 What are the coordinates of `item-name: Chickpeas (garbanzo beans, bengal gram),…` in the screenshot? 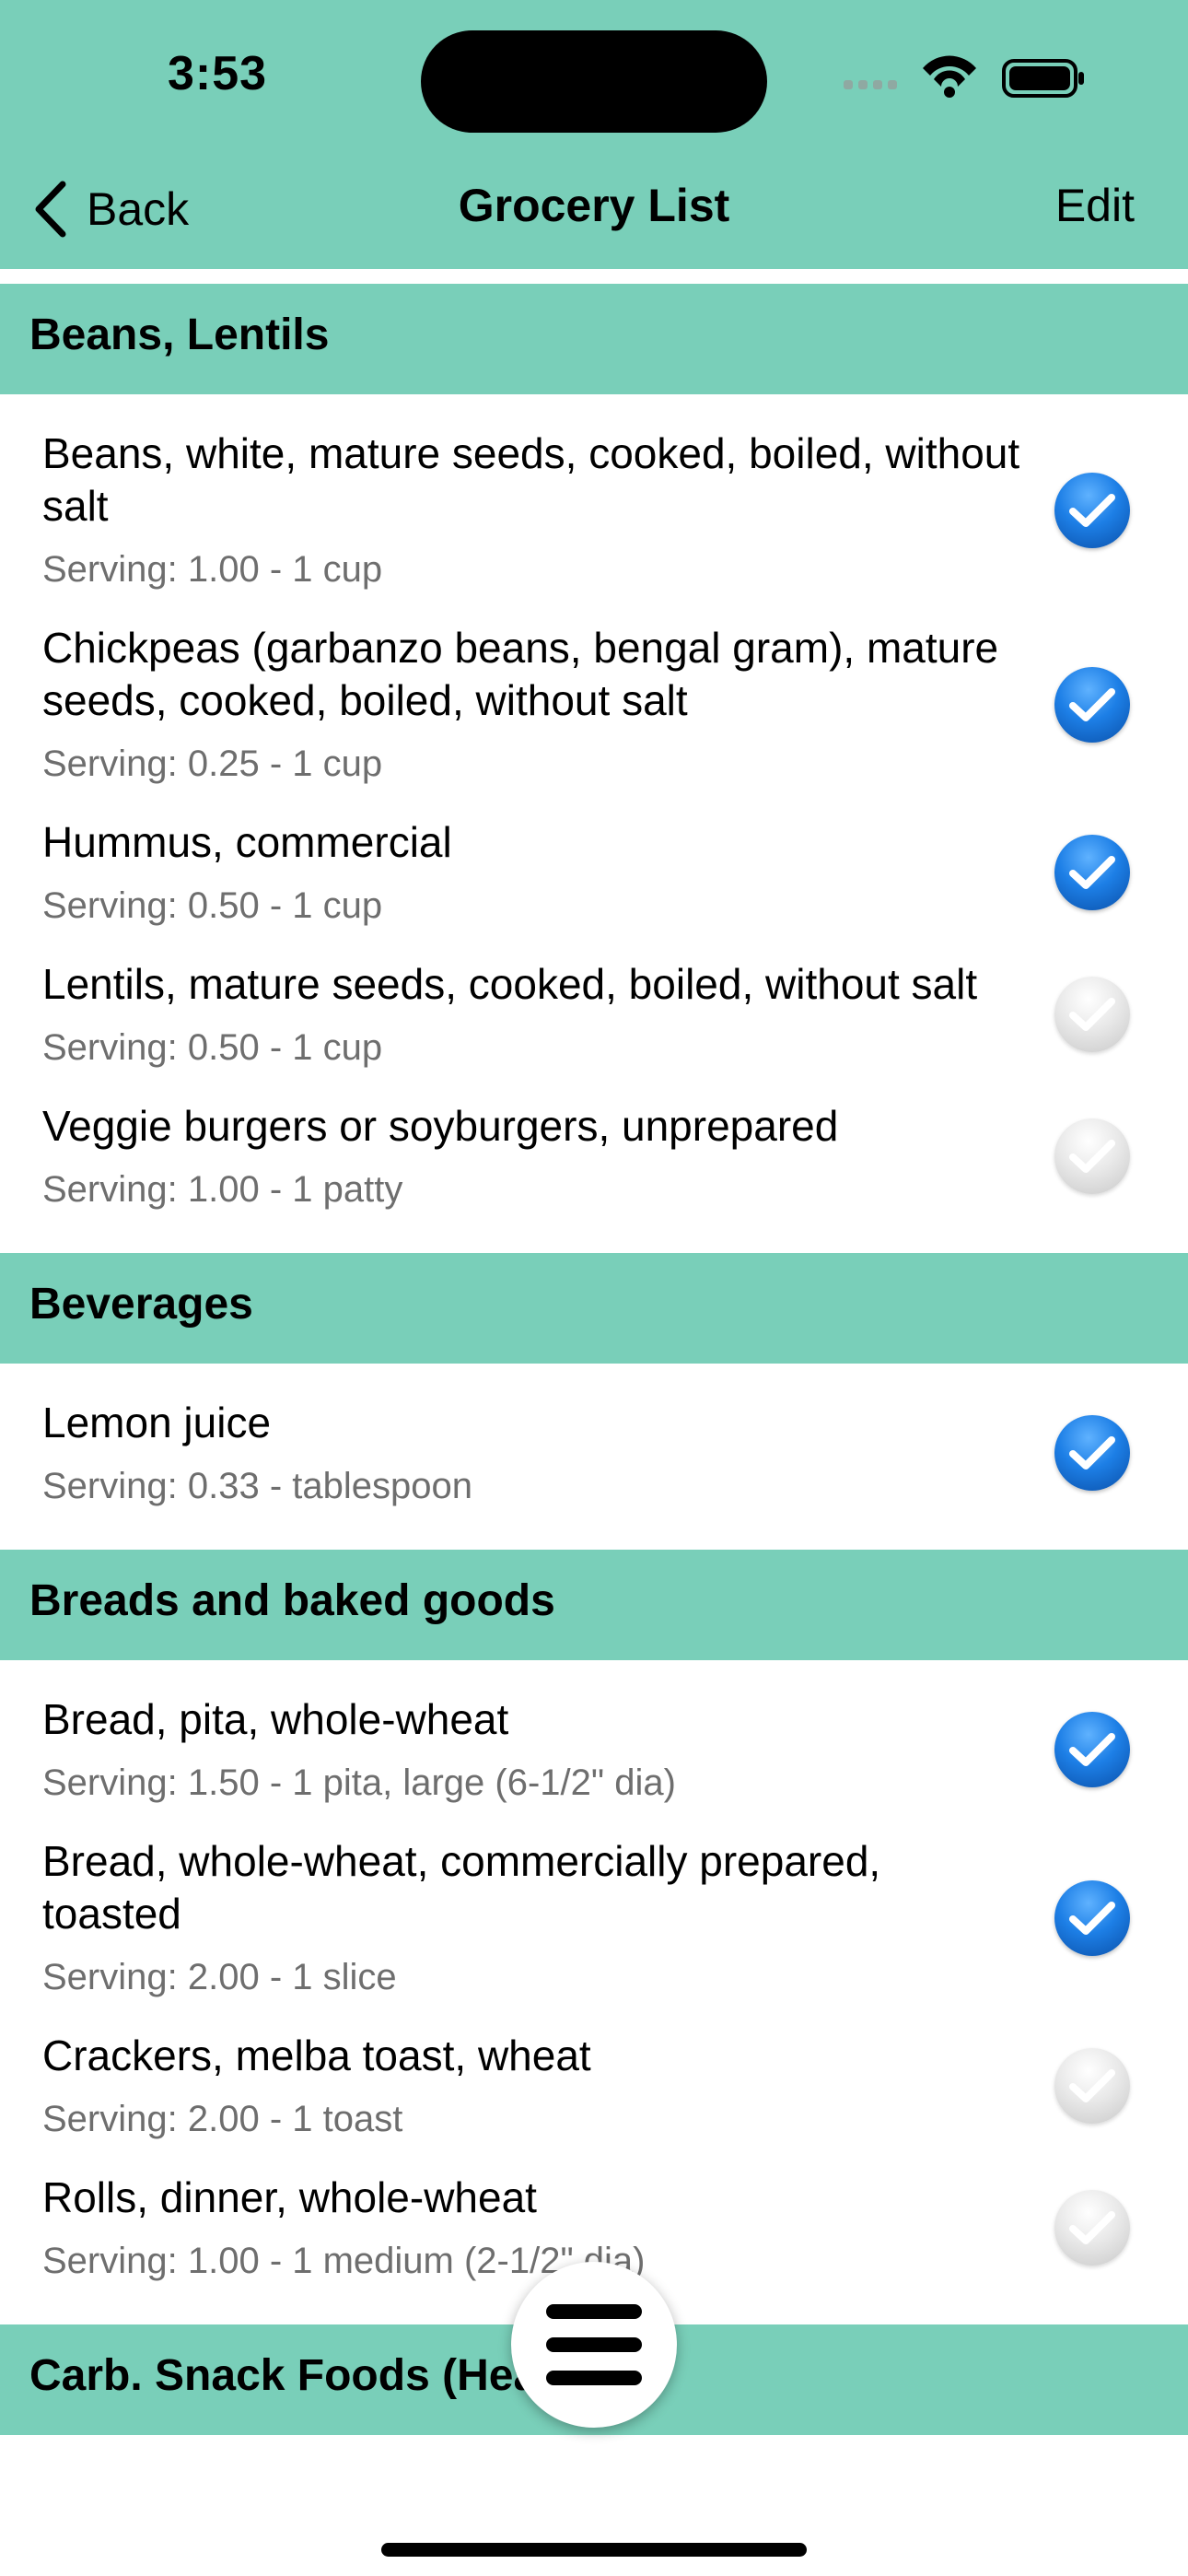 It's located at (521, 674).